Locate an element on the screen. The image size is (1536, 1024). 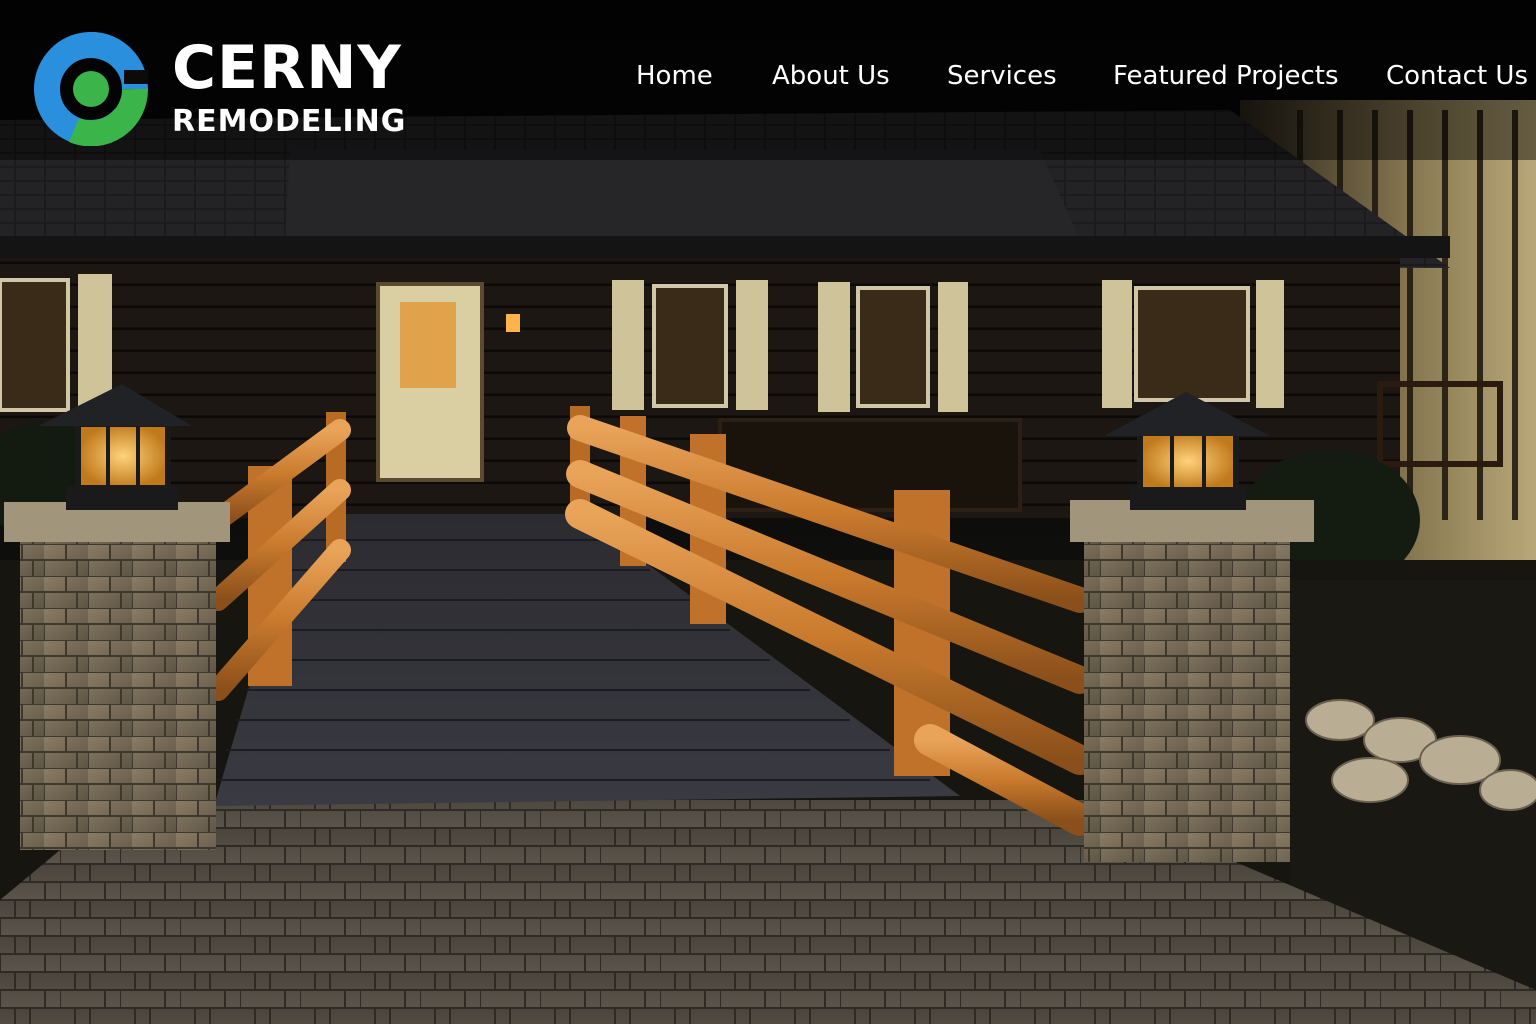
nav-contact-us: Contact Us is located at coordinates (1457, 76).